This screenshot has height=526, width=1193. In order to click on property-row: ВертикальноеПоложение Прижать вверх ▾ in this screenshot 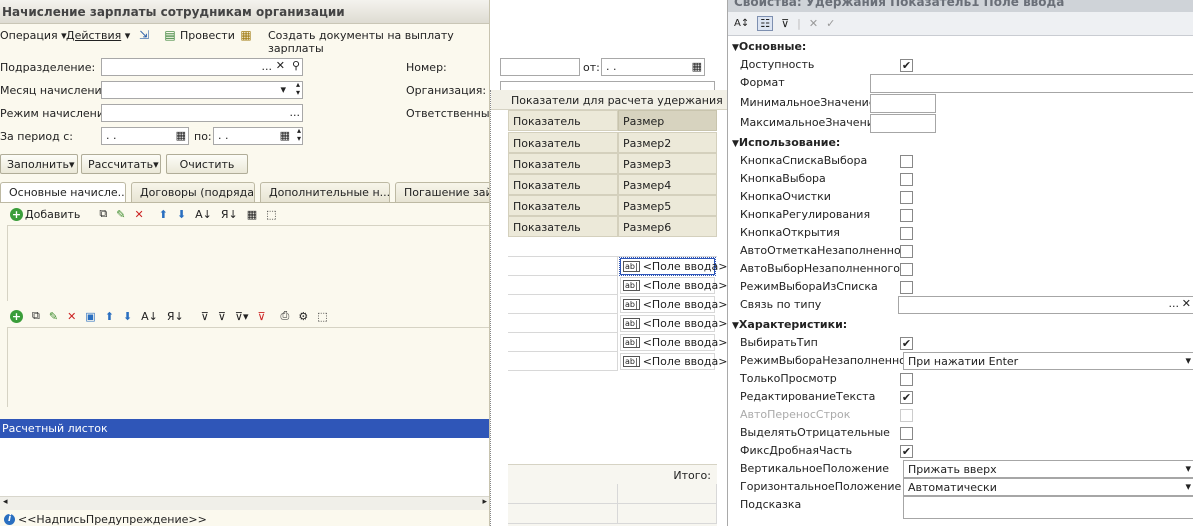, I will do `click(960, 469)`.